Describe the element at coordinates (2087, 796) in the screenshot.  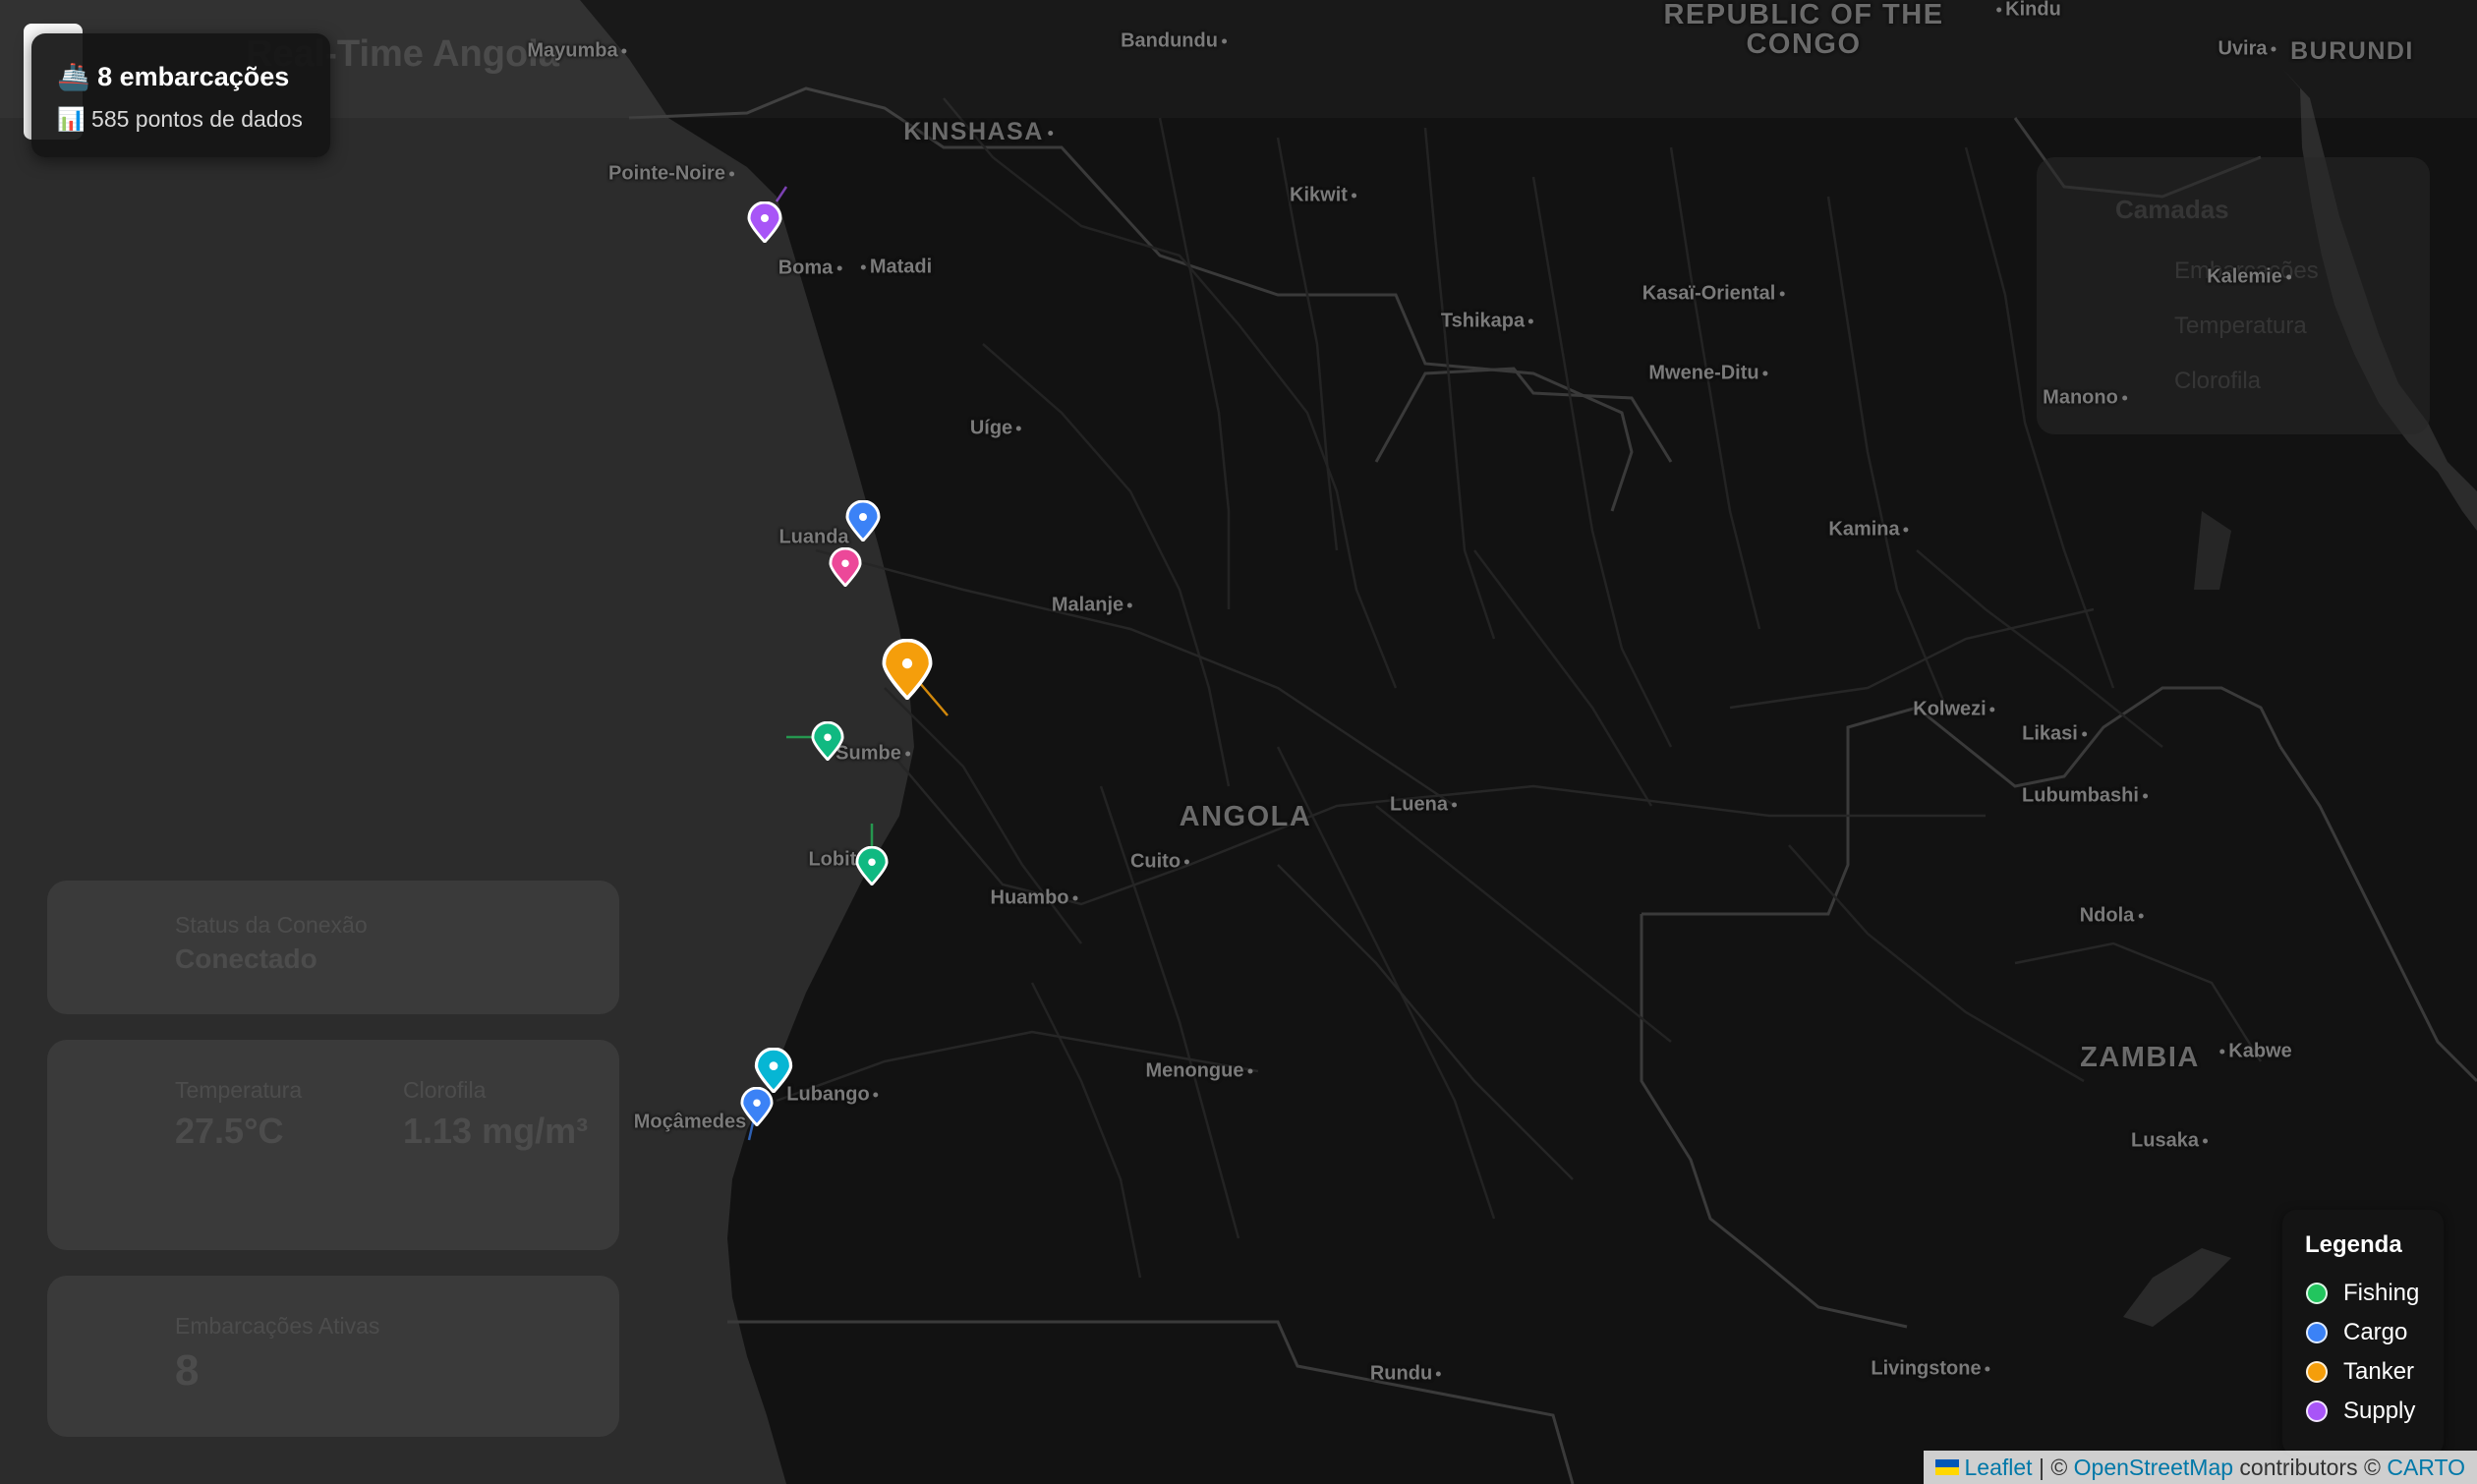
I see `label-lubumbashi: Lubumbashi` at that location.